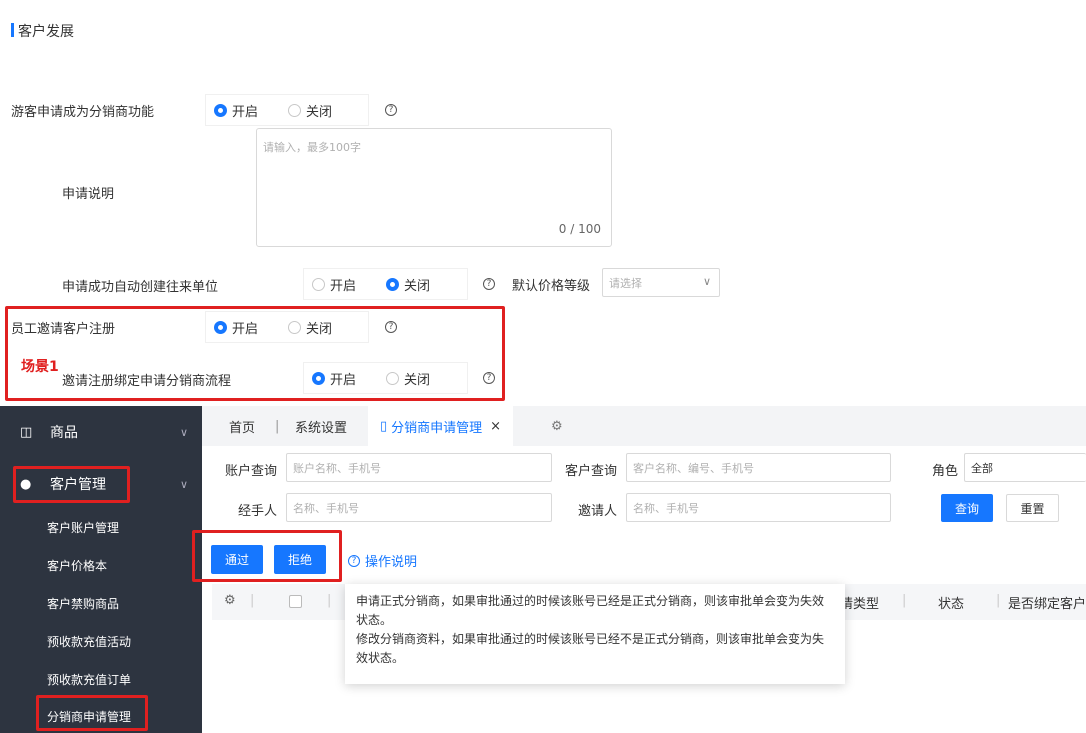 The image size is (1086, 733). Describe the element at coordinates (591, 471) in the screenshot. I see `customer-query-label: 客户查询` at that location.